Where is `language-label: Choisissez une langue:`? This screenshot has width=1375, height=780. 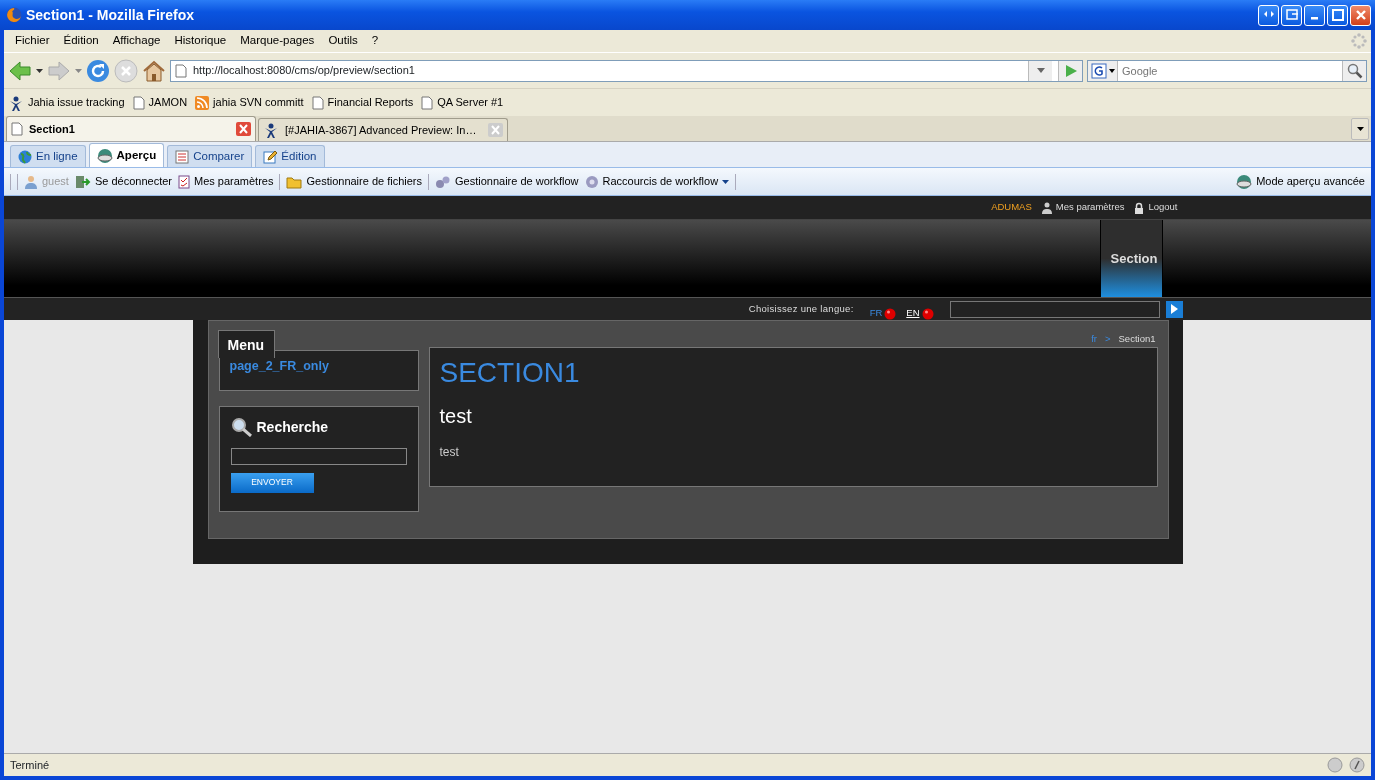
language-label: Choisissez une langue: is located at coordinates (801, 308).